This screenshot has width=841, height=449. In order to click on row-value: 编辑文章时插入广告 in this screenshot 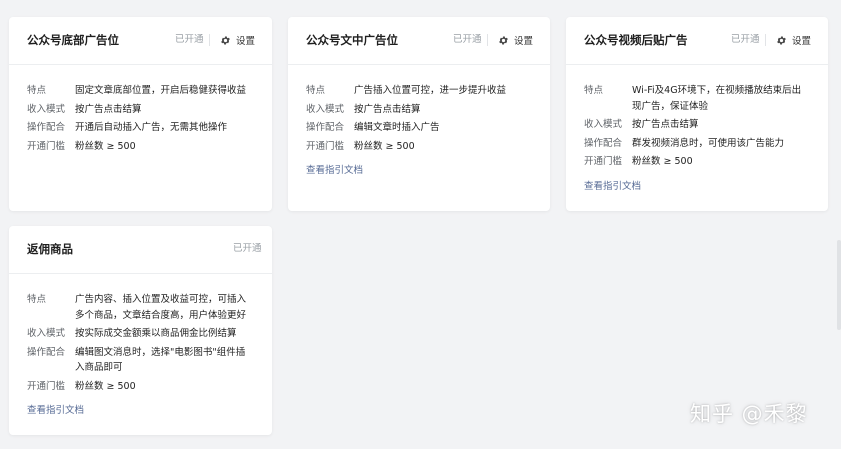, I will do `click(397, 127)`.